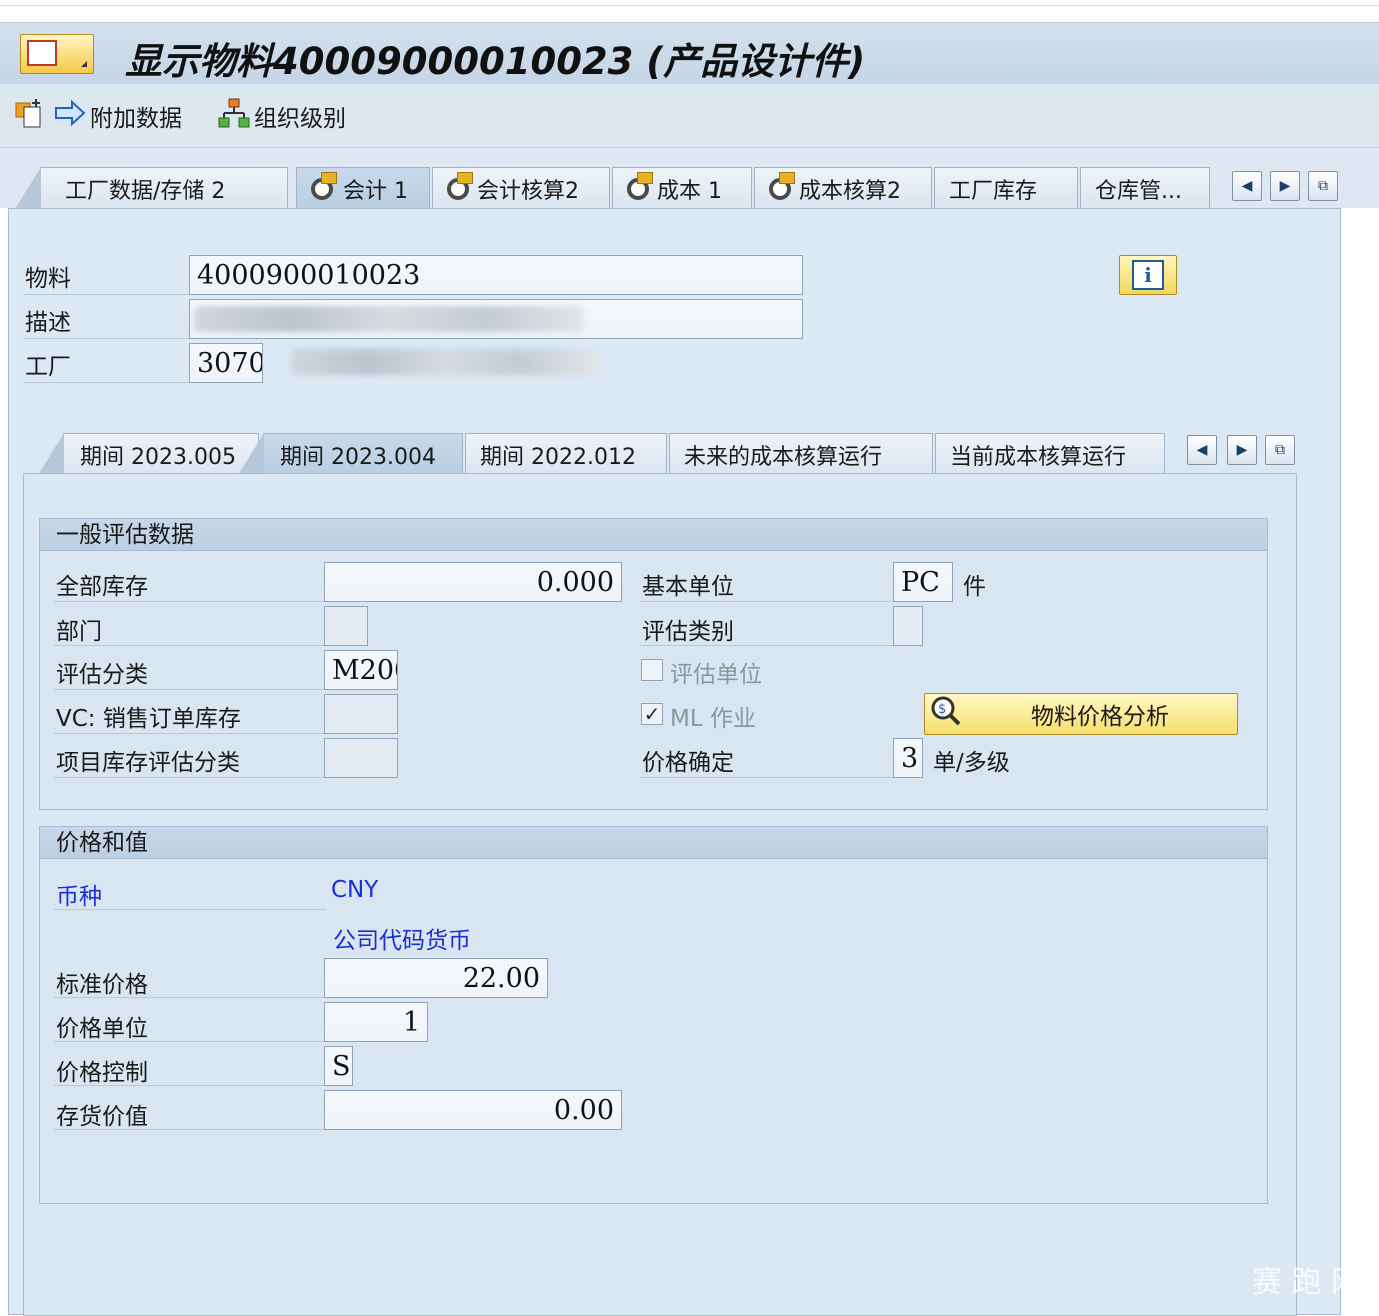 The image size is (1379, 1316). I want to click on valuation-unit-label: 评估单位, so click(716, 675).